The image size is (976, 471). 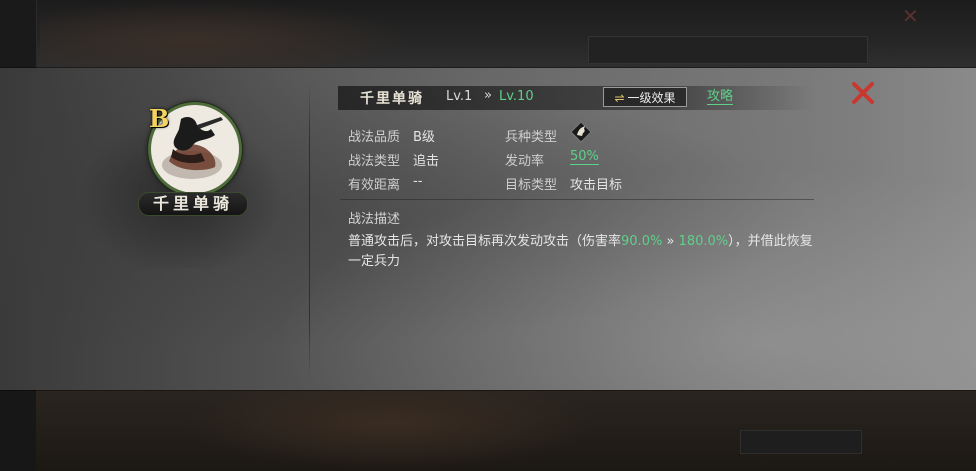 What do you see at coordinates (488, 95) in the screenshot?
I see `level-arrow-icon: »` at bounding box center [488, 95].